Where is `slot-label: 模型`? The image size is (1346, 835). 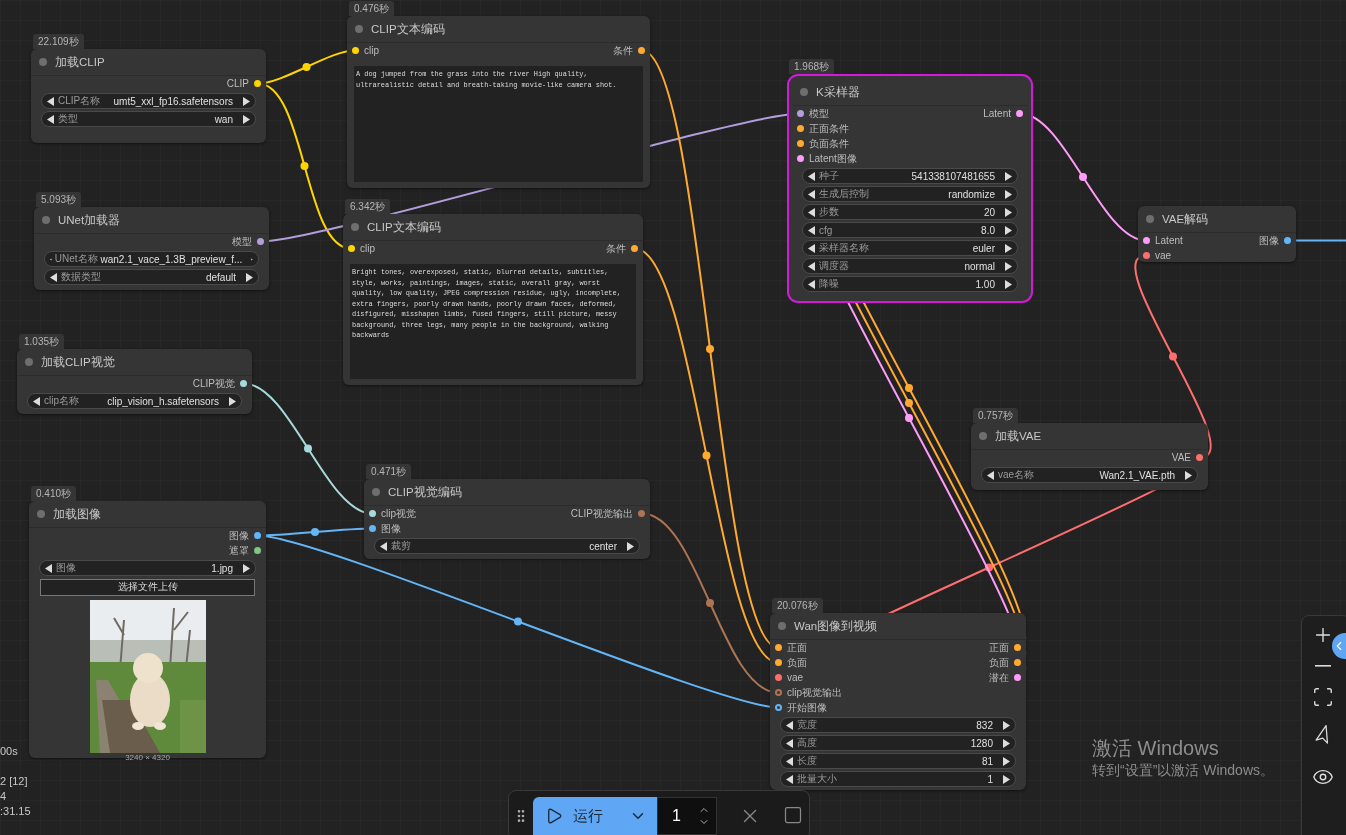
slot-label: 模型 is located at coordinates (242, 241).